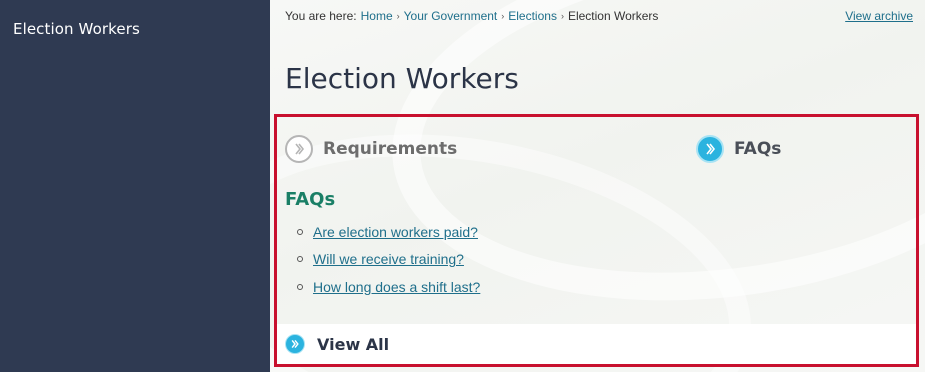  Describe the element at coordinates (396, 287) in the screenshot. I see `faq-link: How long does a shift last?` at that location.